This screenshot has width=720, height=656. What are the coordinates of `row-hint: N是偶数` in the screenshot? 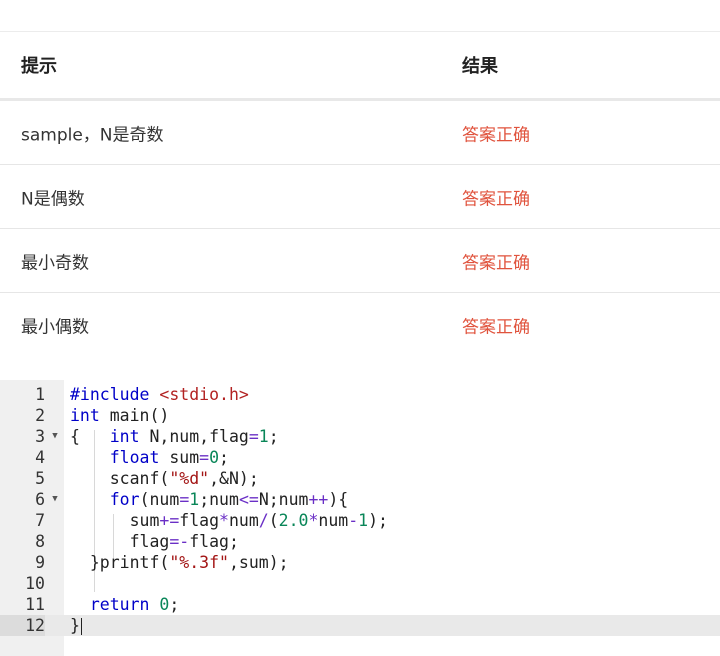 It's located at (53, 199).